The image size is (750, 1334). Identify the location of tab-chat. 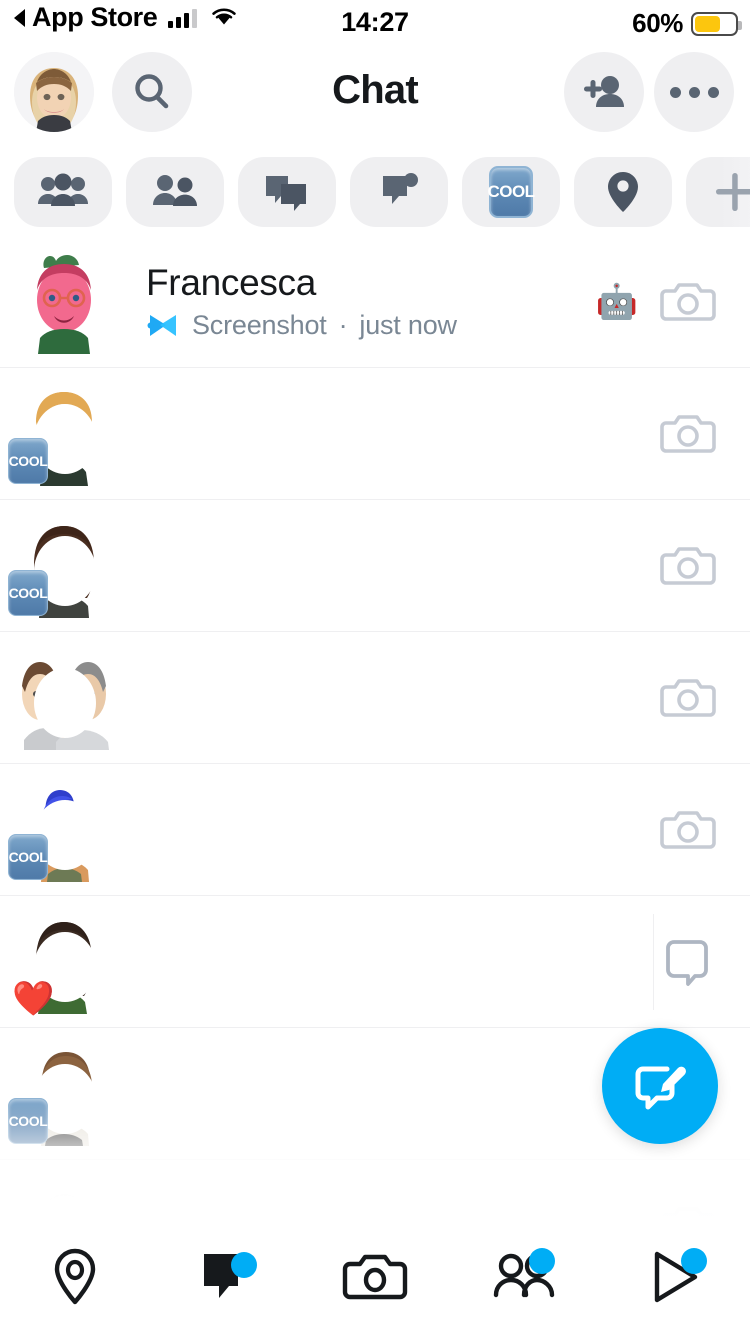
(225, 1277).